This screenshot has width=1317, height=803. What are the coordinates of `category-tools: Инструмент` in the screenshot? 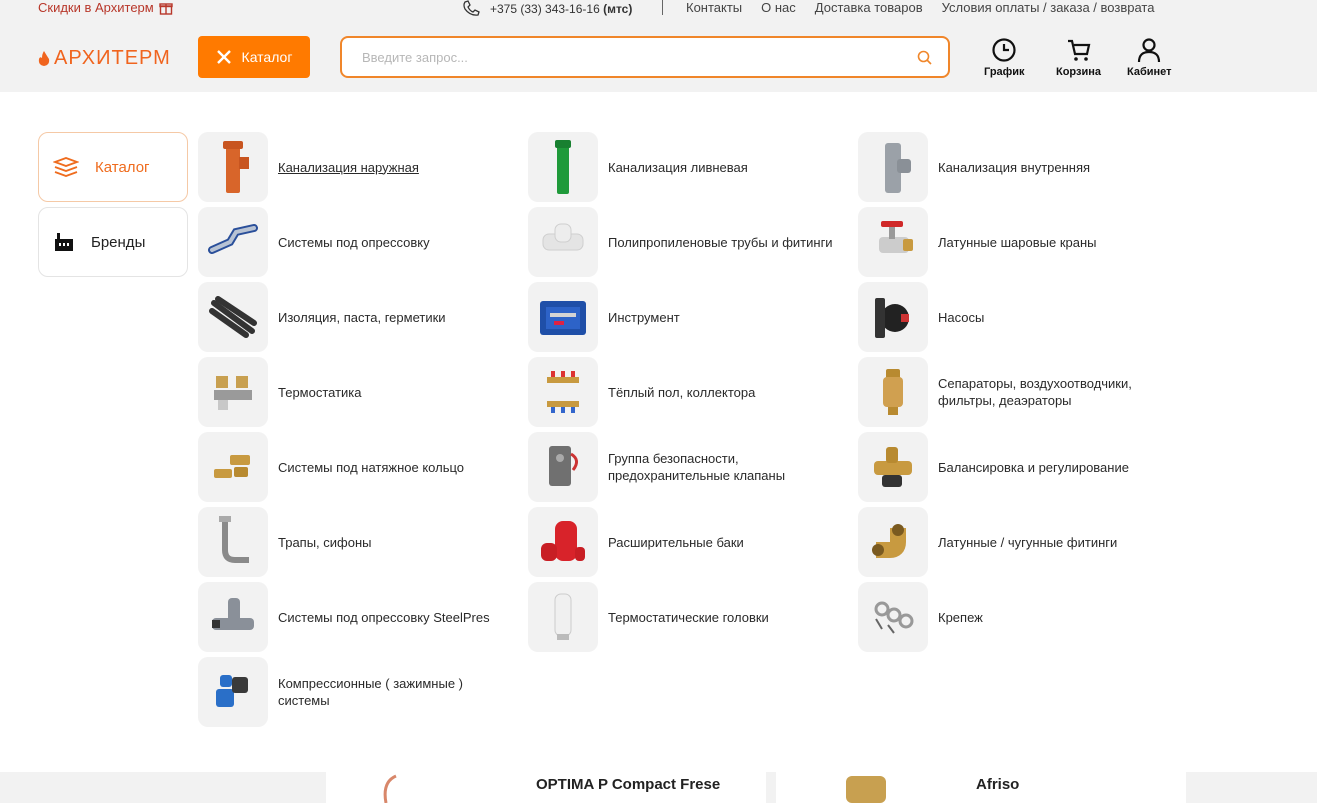 It's located at (688, 317).